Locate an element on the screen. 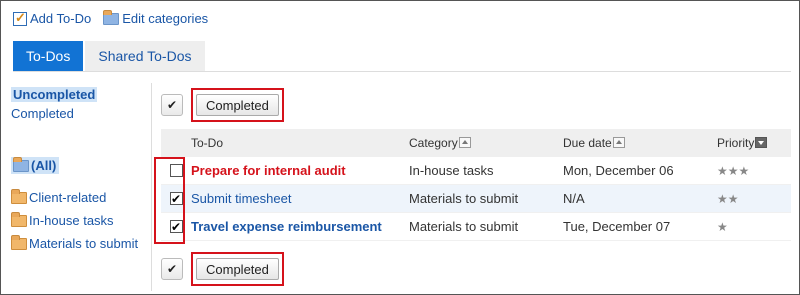 The image size is (800, 295). category-label: Materials to submit is located at coordinates (84, 243).